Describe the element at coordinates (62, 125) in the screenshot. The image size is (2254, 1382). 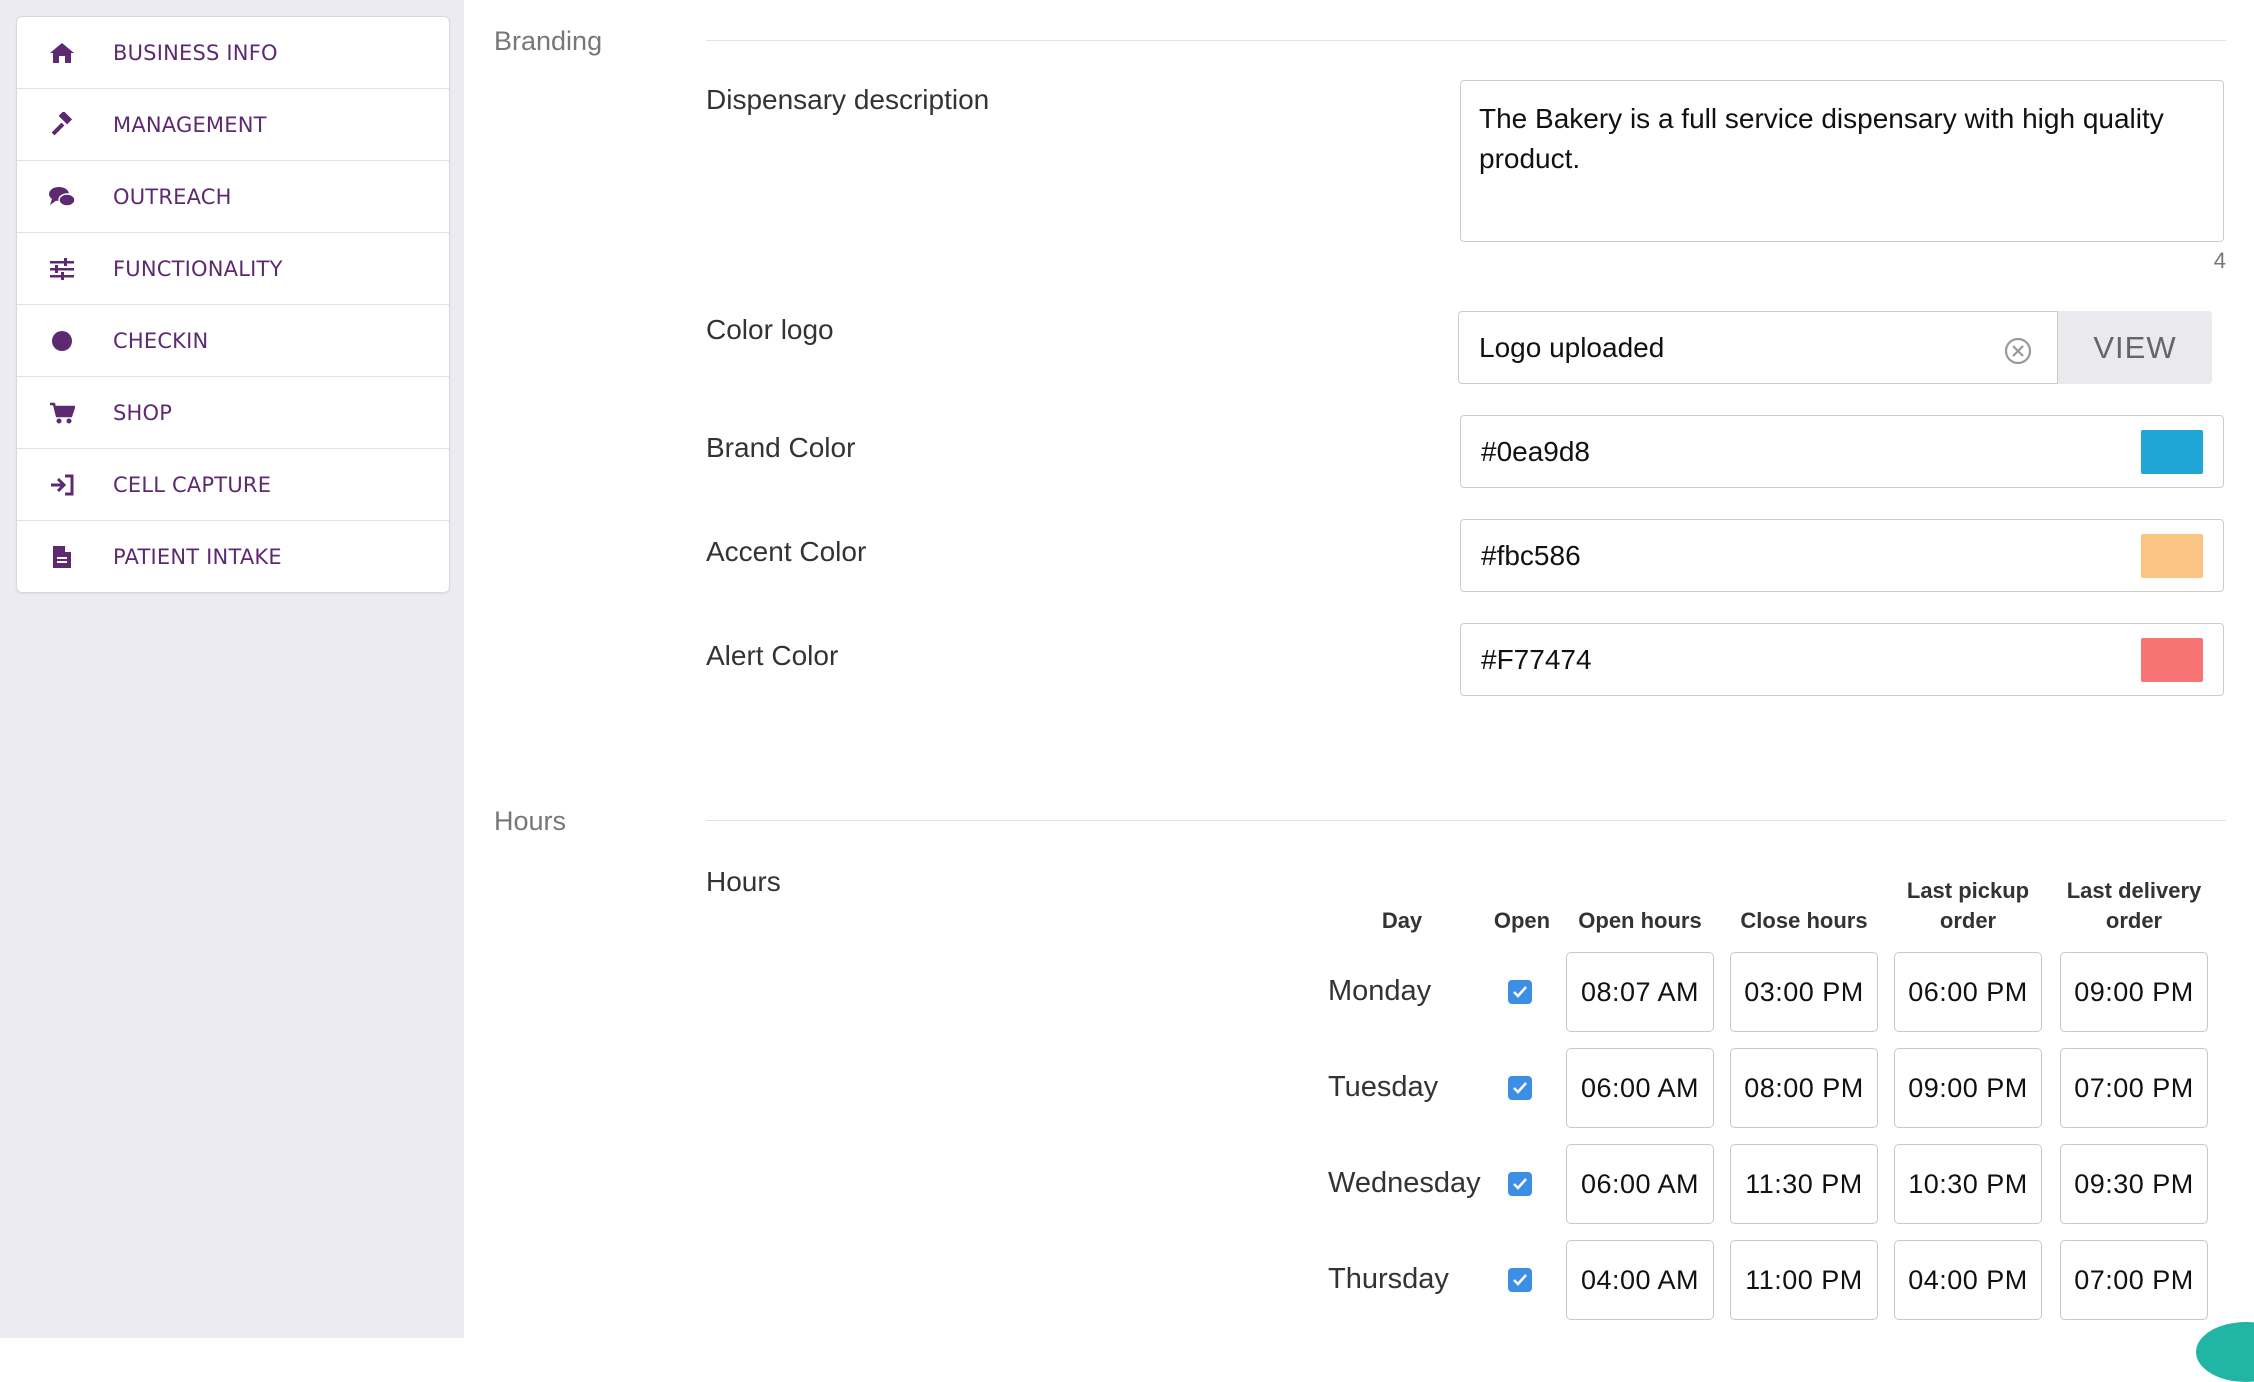
I see `gavel-icon` at that location.